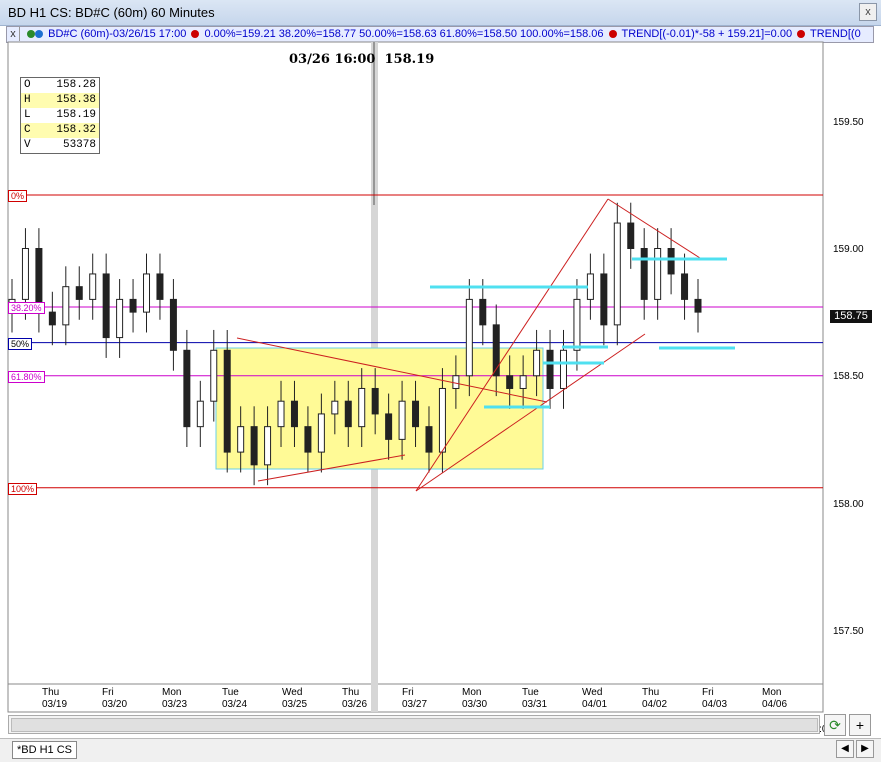 The image size is (881, 762). Describe the element at coordinates (801, 34) in the screenshot. I see `trend2-dot-icon` at that location.